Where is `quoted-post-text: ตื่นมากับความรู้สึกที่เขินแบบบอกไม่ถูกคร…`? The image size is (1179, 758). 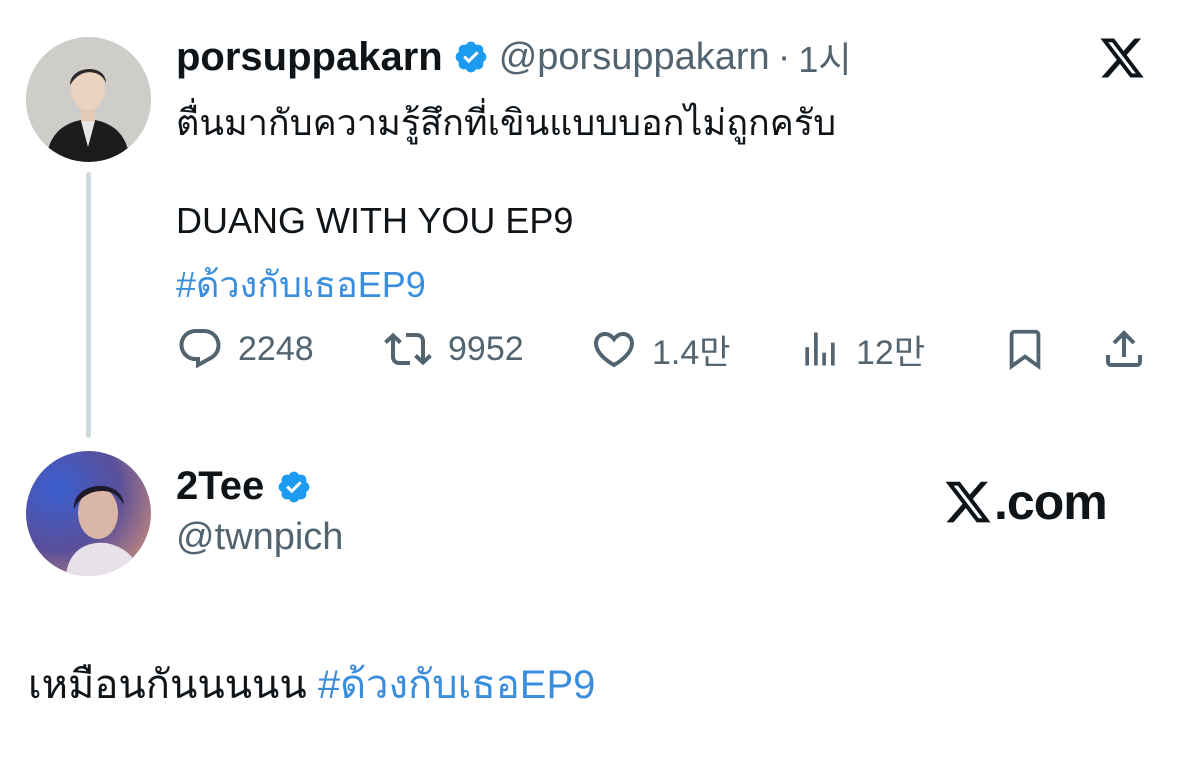
quoted-post-text: ตื่นมากับความรู้สึกที่เขินแบบบอกไม่ถูกคร… is located at coordinates (506, 122).